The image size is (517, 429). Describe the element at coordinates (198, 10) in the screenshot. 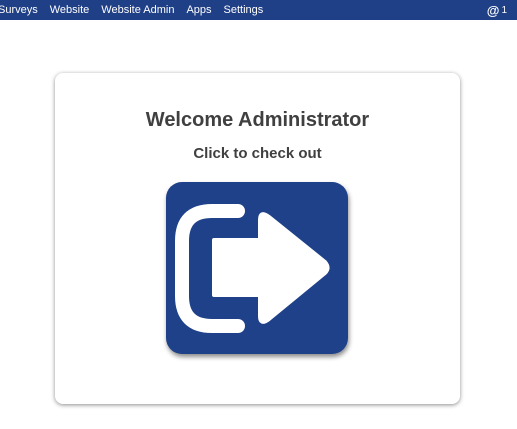

I see `nav-apps: Apps` at that location.